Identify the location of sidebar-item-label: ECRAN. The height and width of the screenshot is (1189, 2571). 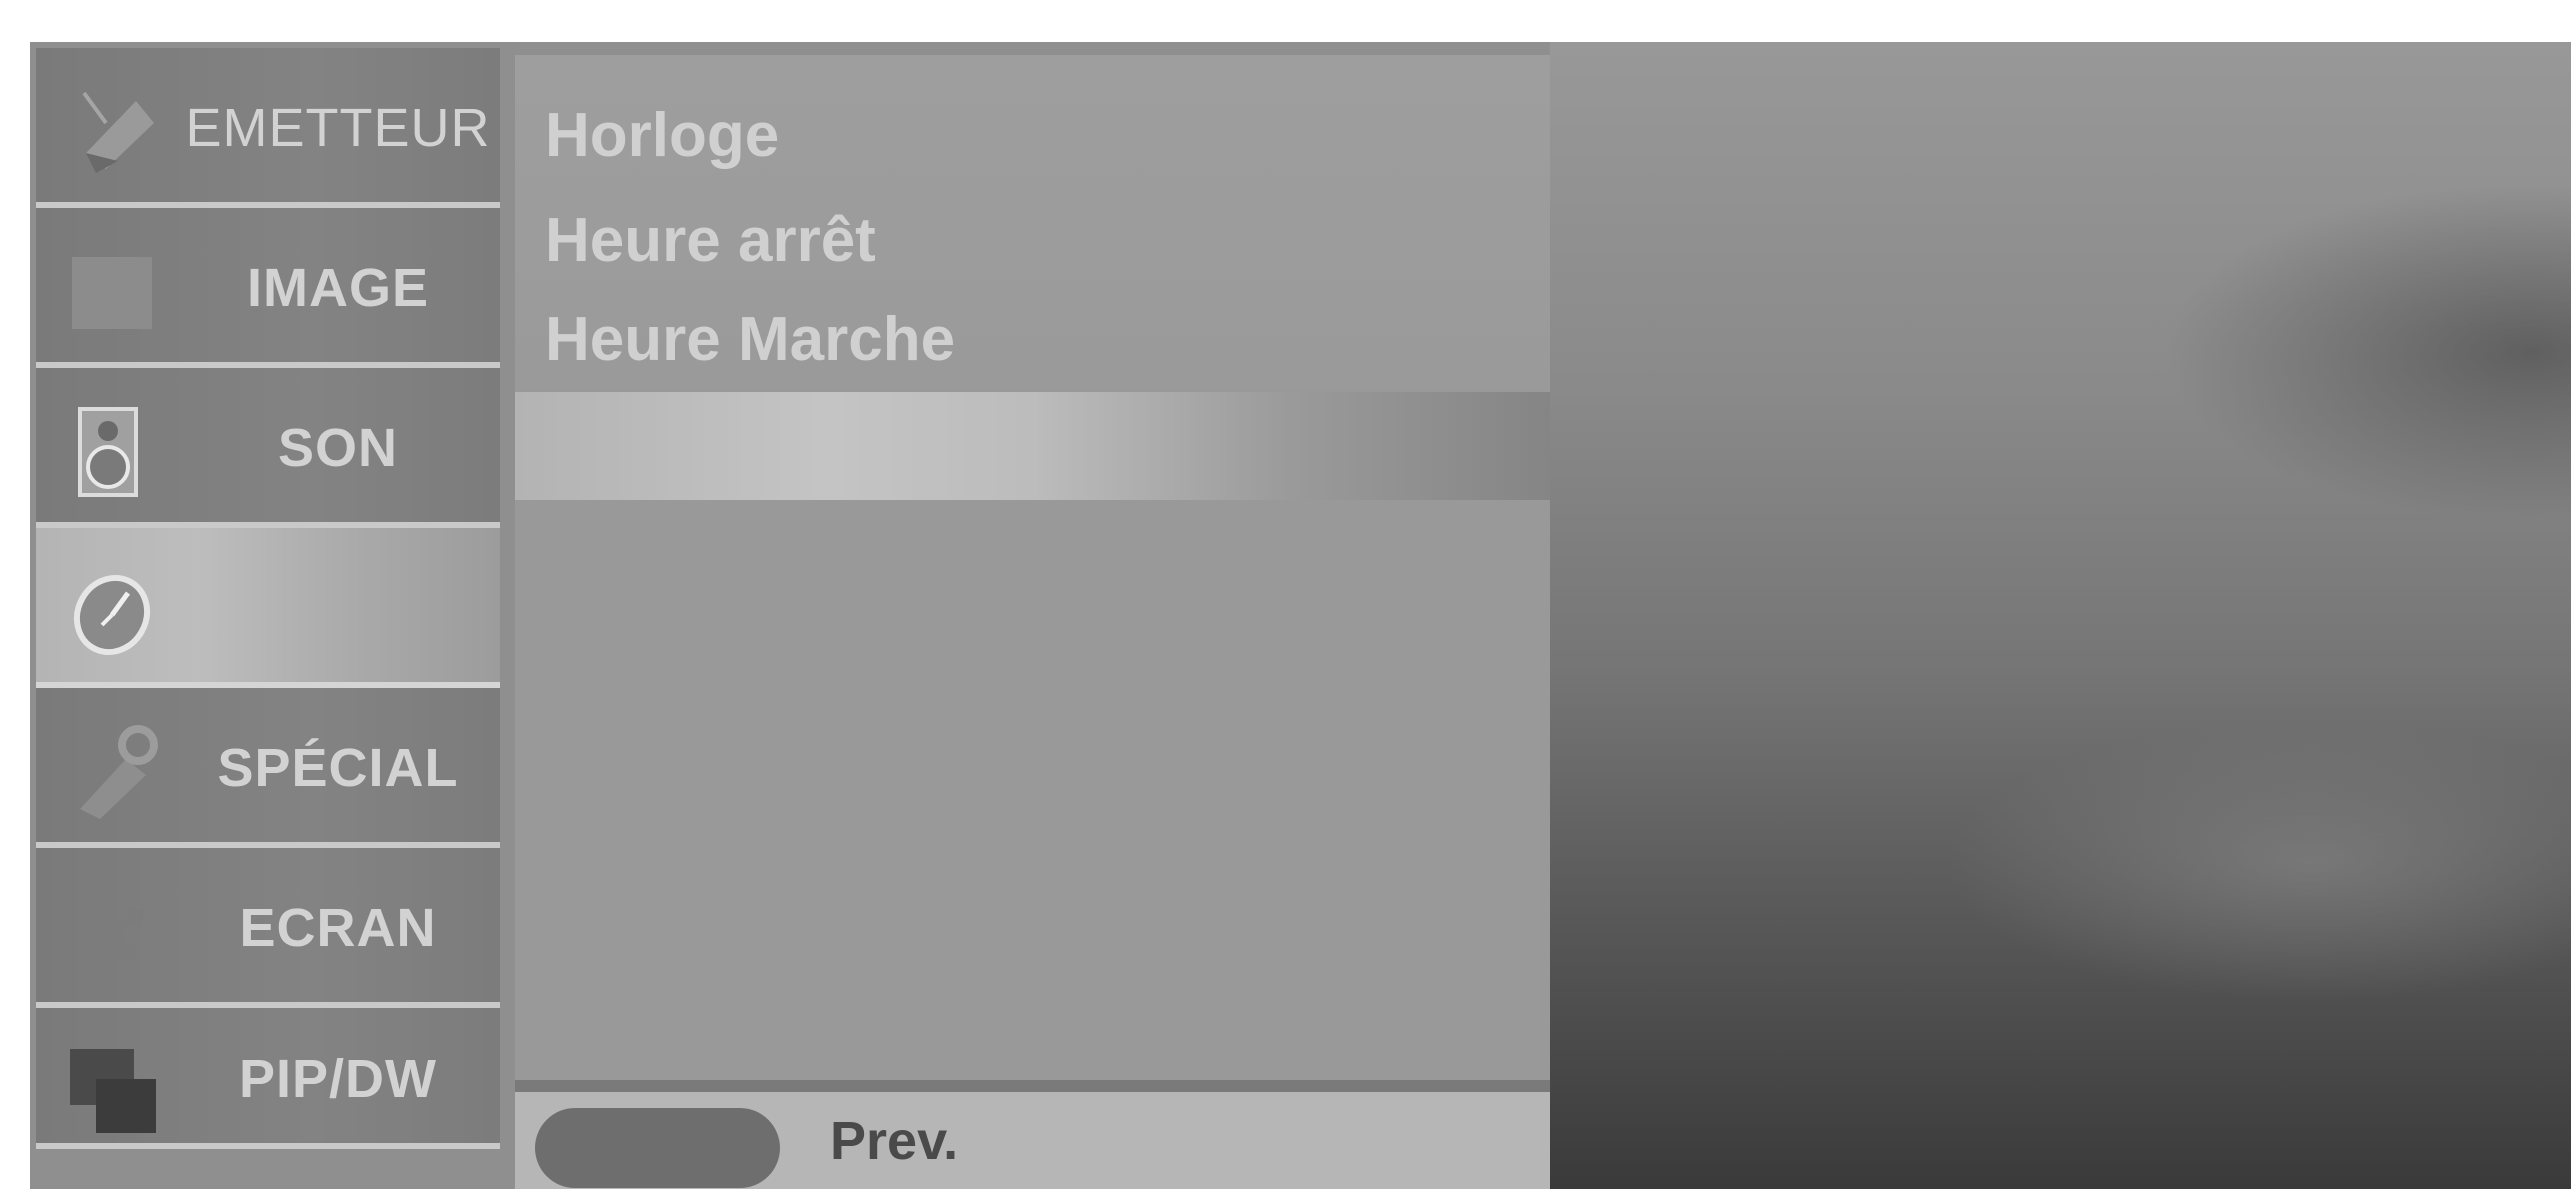
(338, 928).